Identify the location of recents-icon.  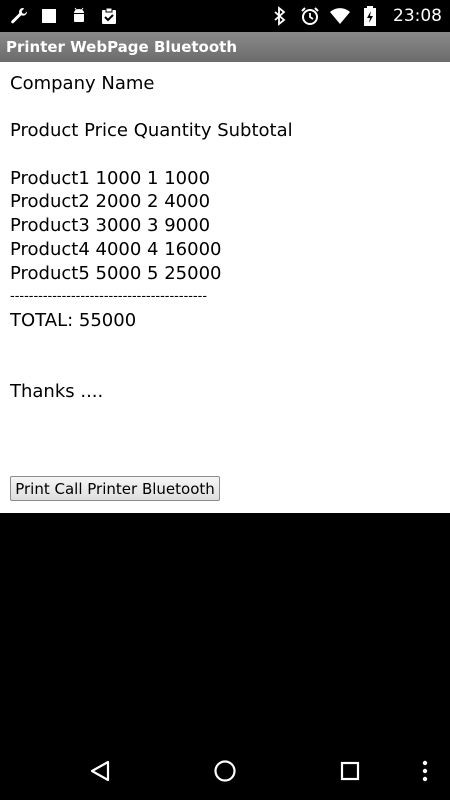
(350, 771).